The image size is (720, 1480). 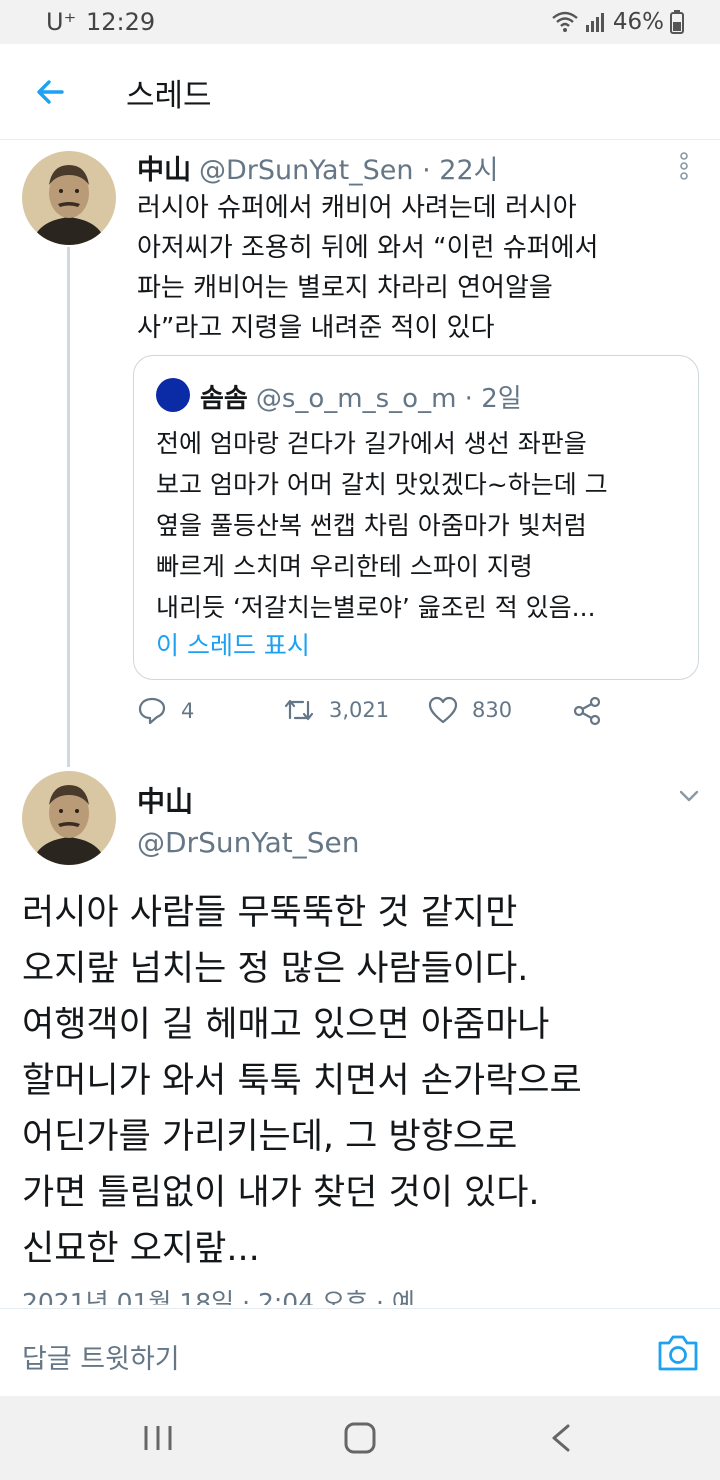 What do you see at coordinates (357, 208) in the screenshot?
I see `tweet-text-line: 러시아 슈퍼에서 캐비어 사려는데 러시아` at bounding box center [357, 208].